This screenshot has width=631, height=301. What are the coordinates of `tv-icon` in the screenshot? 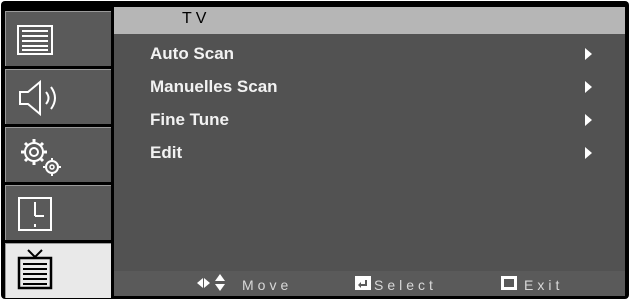 It's located at (35, 269).